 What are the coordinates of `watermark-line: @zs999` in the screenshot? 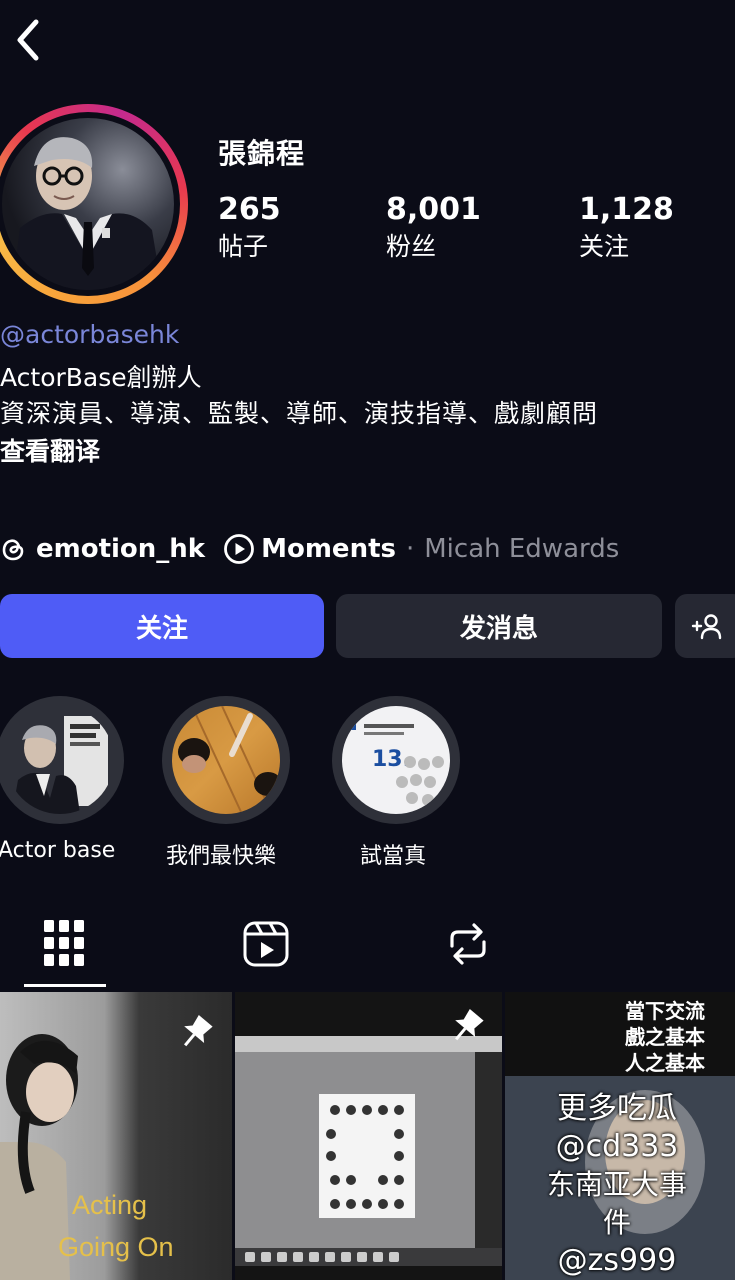 It's located at (617, 1260).